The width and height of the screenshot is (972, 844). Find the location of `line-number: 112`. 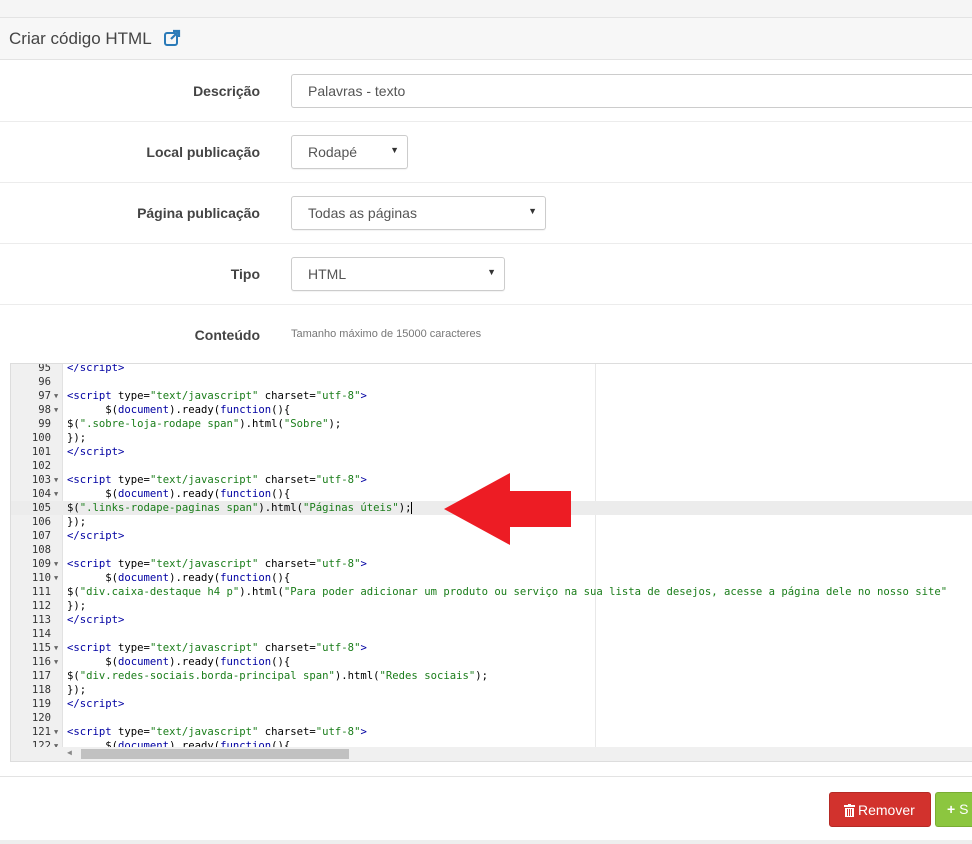

line-number: 112 is located at coordinates (41, 606).